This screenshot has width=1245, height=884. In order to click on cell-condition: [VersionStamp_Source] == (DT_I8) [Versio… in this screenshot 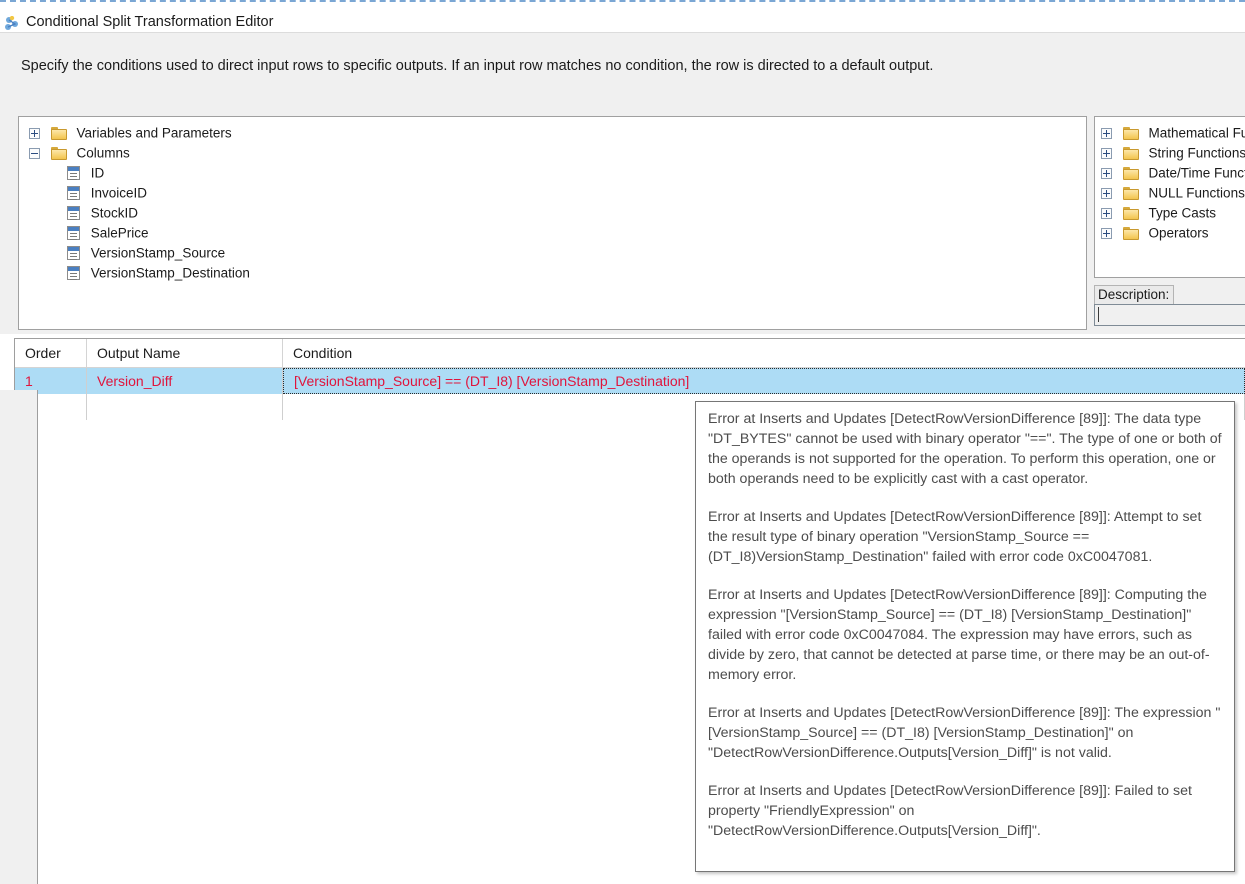, I will do `click(764, 381)`.